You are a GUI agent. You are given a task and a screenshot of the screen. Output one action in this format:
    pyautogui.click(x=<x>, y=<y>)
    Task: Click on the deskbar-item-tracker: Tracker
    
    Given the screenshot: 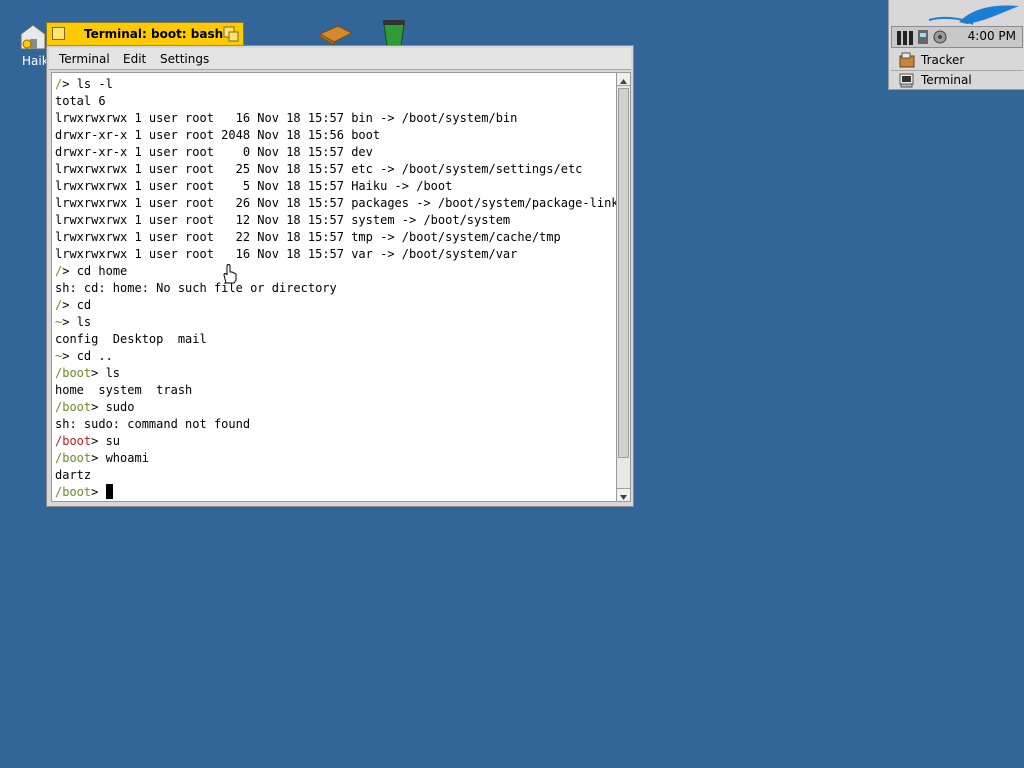 What is the action you would take?
    pyautogui.click(x=957, y=60)
    